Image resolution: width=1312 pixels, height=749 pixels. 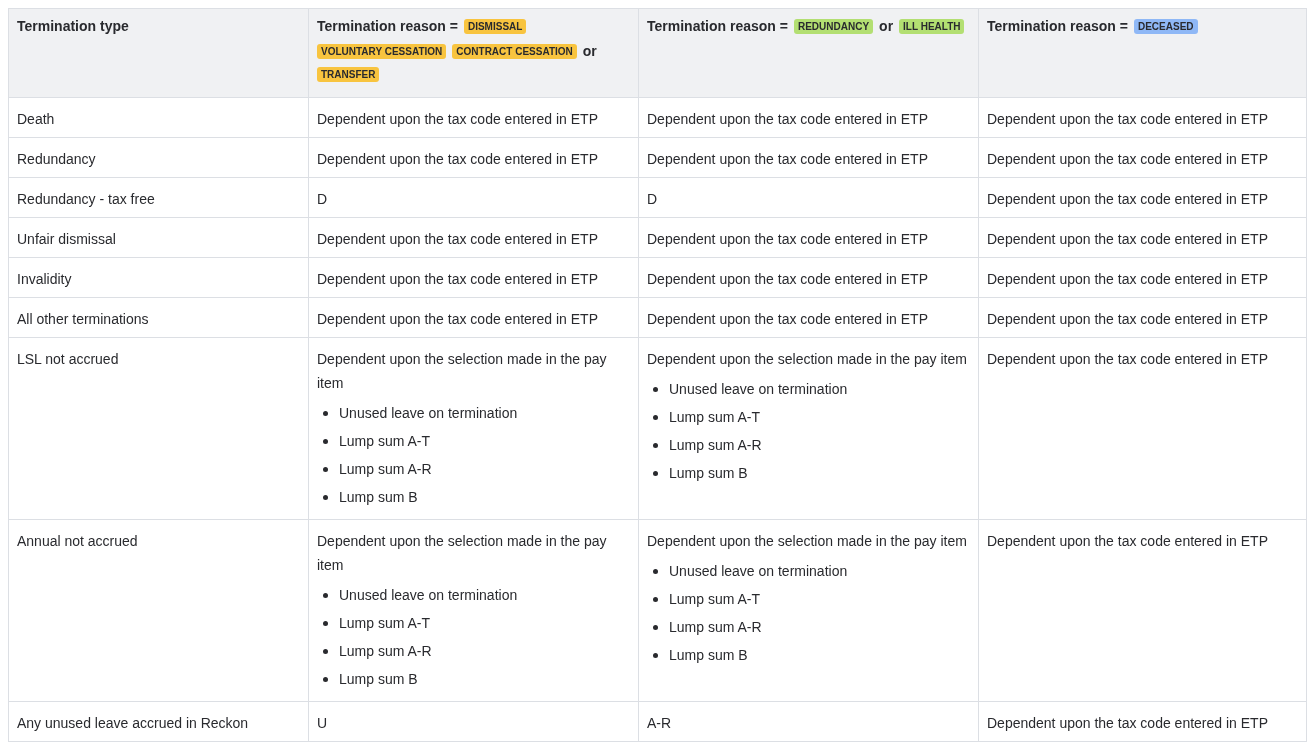 What do you see at coordinates (833, 26) in the screenshot?
I see `status-lozenge: REDUNDANCY` at bounding box center [833, 26].